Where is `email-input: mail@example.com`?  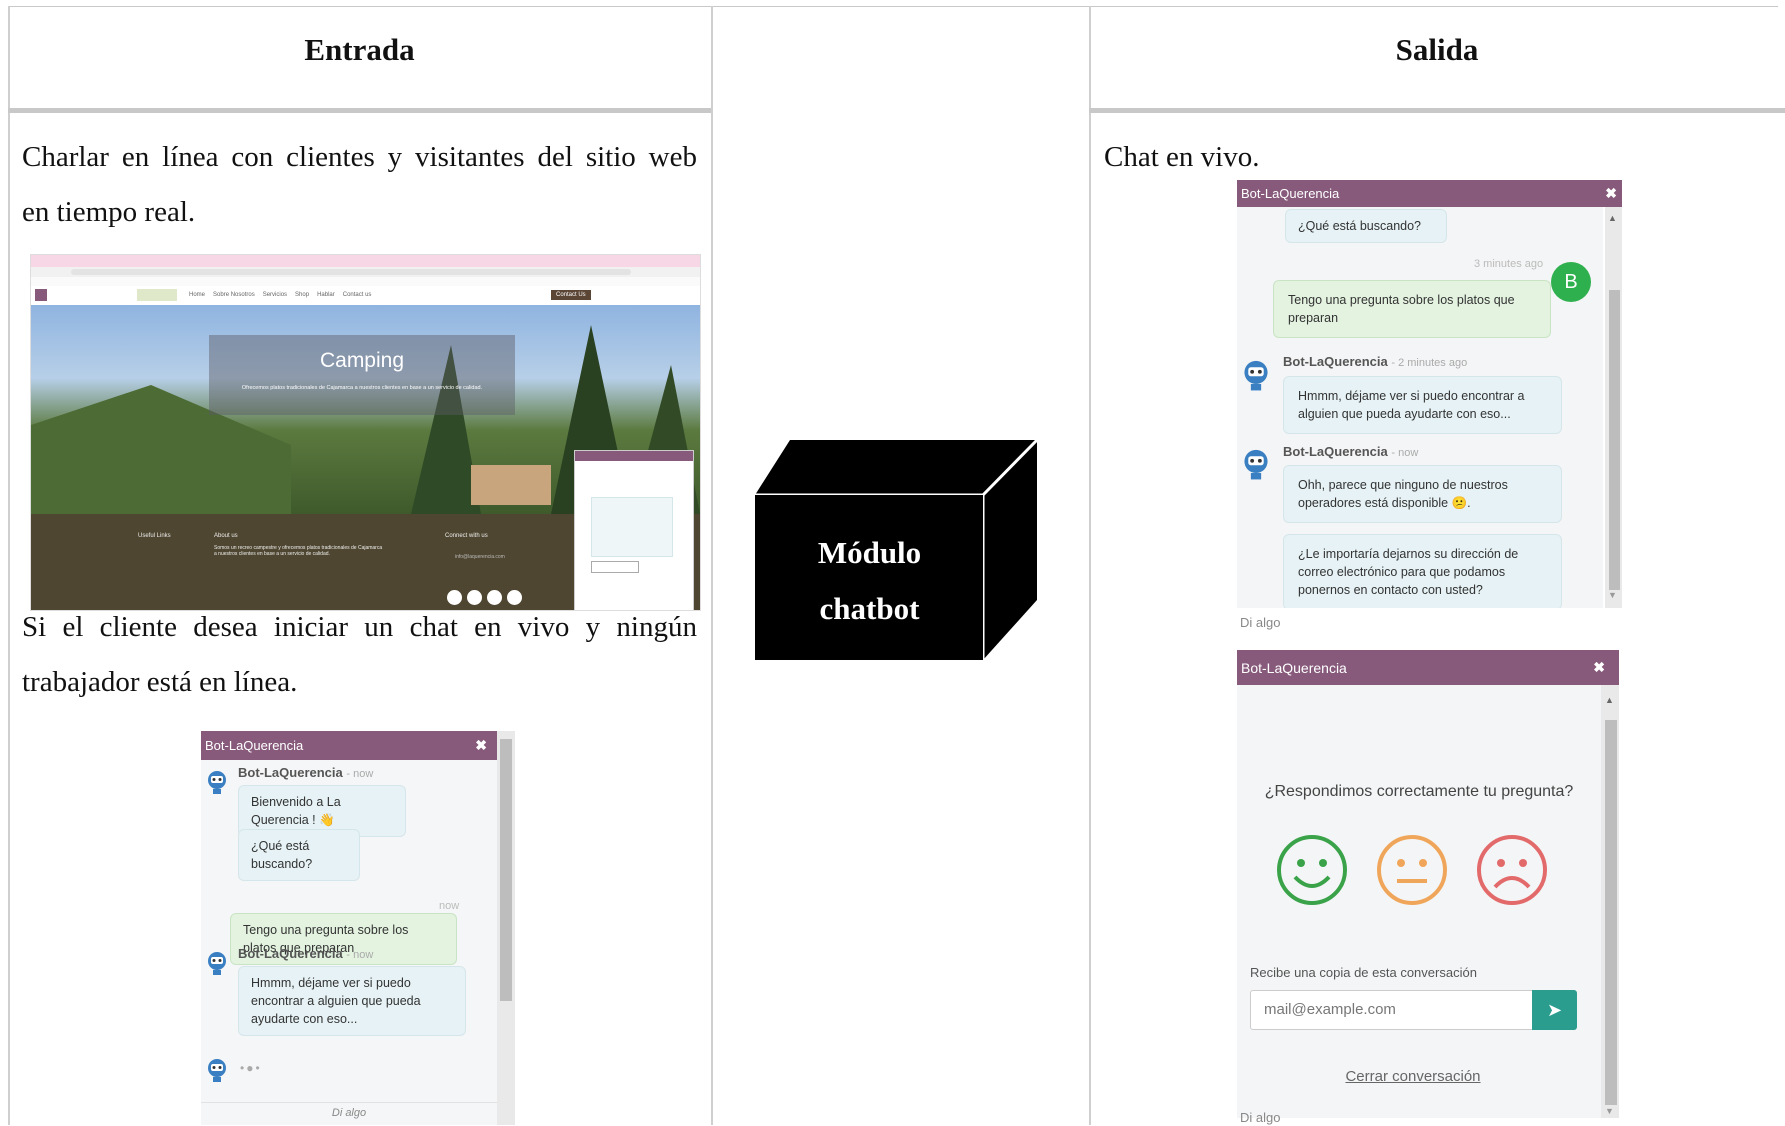 email-input: mail@example.com is located at coordinates (1391, 1010).